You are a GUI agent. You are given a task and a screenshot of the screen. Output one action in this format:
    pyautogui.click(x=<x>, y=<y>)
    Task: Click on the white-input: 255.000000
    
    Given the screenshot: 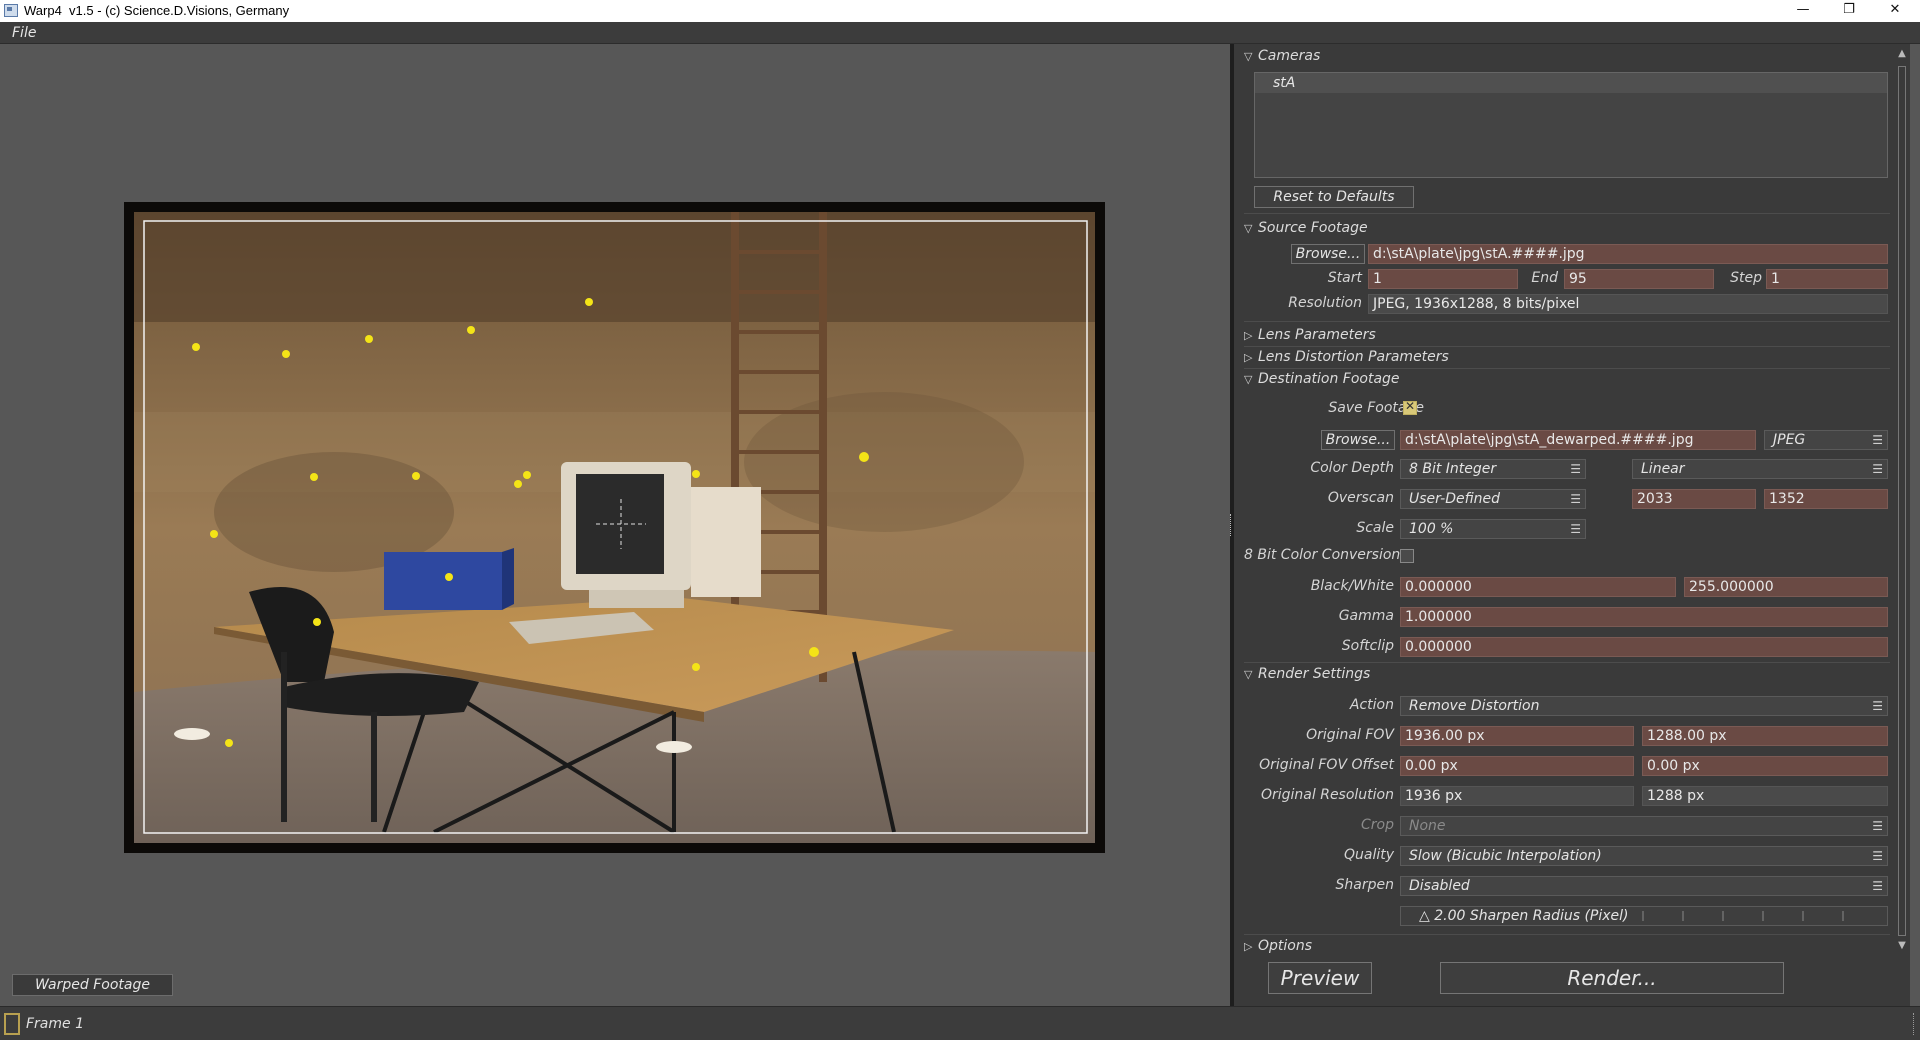 What is the action you would take?
    pyautogui.click(x=1786, y=587)
    